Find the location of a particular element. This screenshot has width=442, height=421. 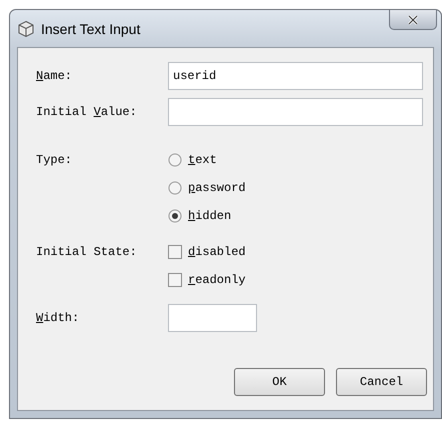

option-label: disabled is located at coordinates (217, 252).